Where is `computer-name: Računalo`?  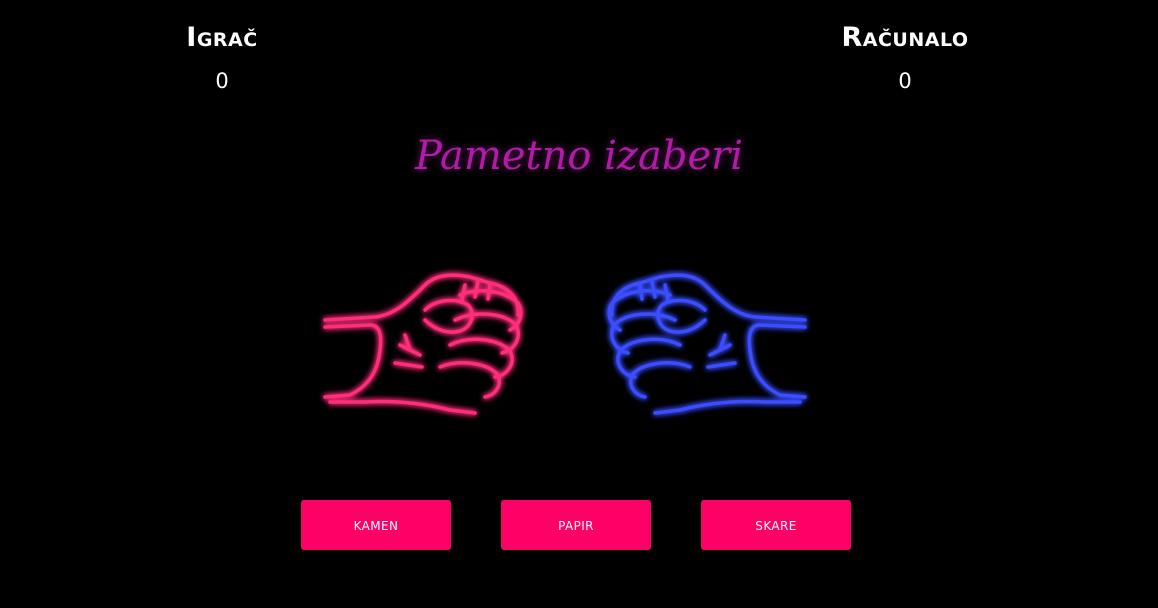 computer-name: Računalo is located at coordinates (905, 37).